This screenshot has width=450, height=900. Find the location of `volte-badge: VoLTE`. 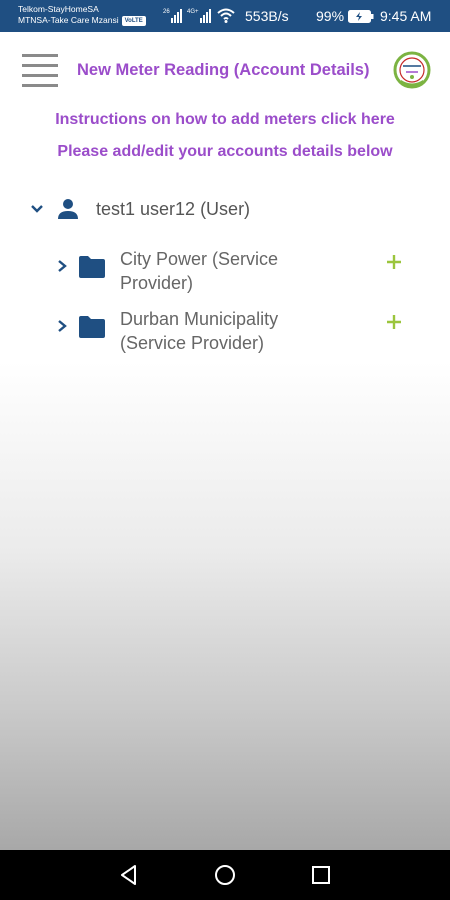

volte-badge: VoLTE is located at coordinates (133, 20).